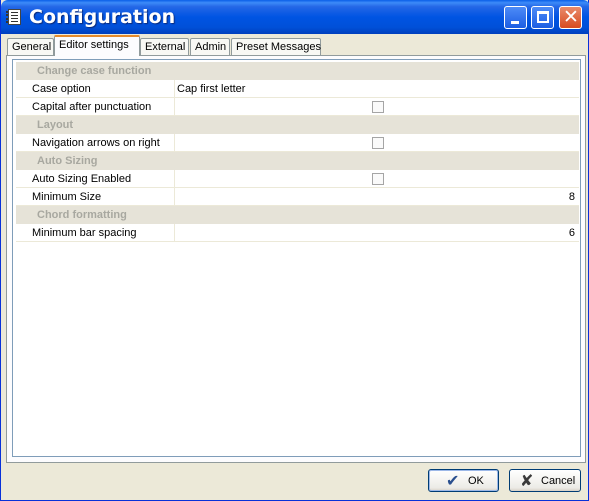 Image resolution: width=589 pixels, height=501 pixels. I want to click on tab-general: General, so click(30, 47).